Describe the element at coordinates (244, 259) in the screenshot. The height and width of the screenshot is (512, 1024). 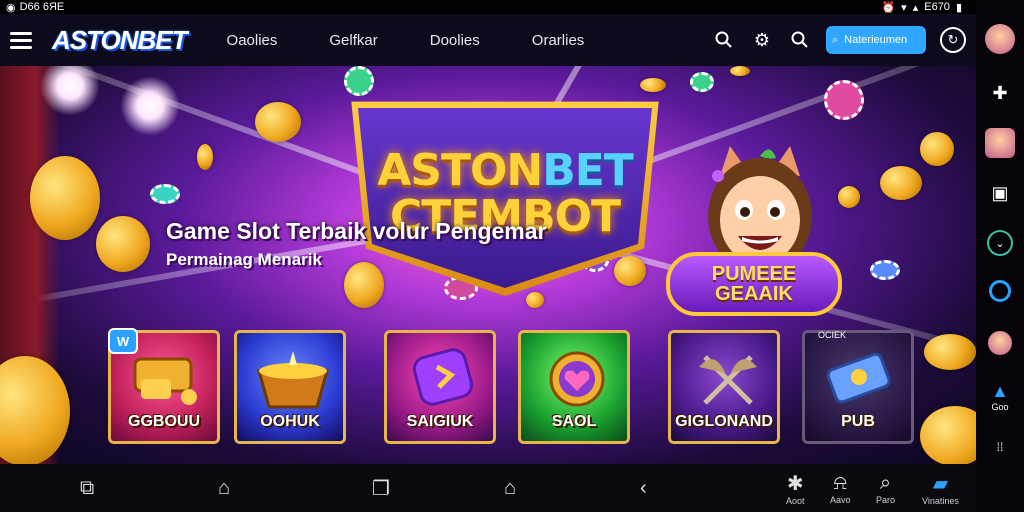
I see `hero-subheadline: Permainag Menarik` at that location.